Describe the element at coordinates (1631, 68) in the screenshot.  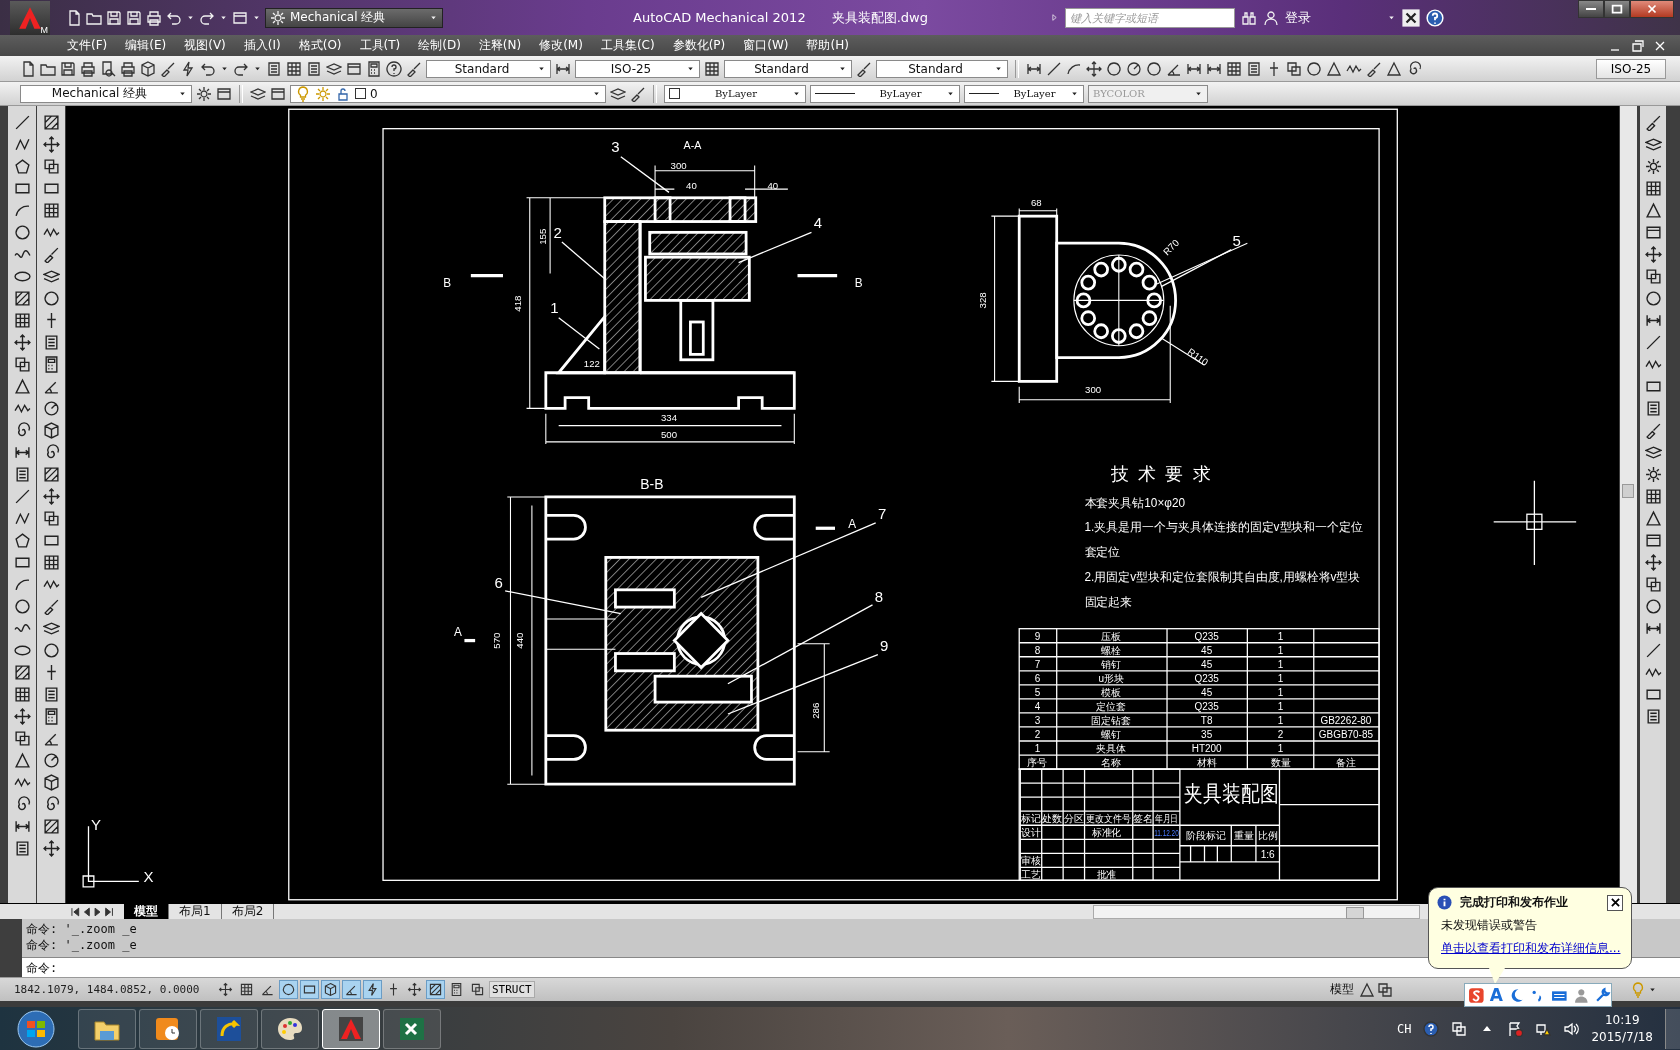
I see `dimension-style-button: ISO-25` at that location.